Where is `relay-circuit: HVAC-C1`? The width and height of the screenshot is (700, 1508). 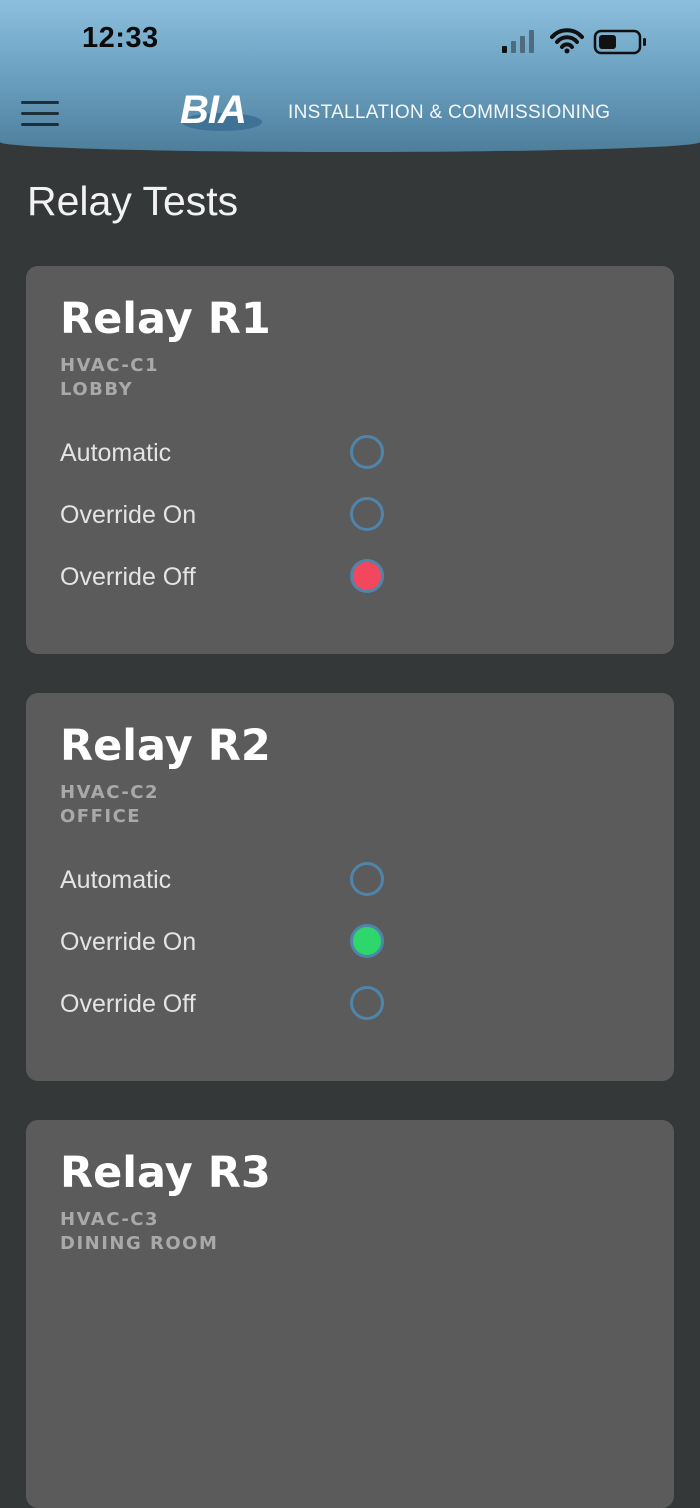
relay-circuit: HVAC-C1 is located at coordinates (110, 365).